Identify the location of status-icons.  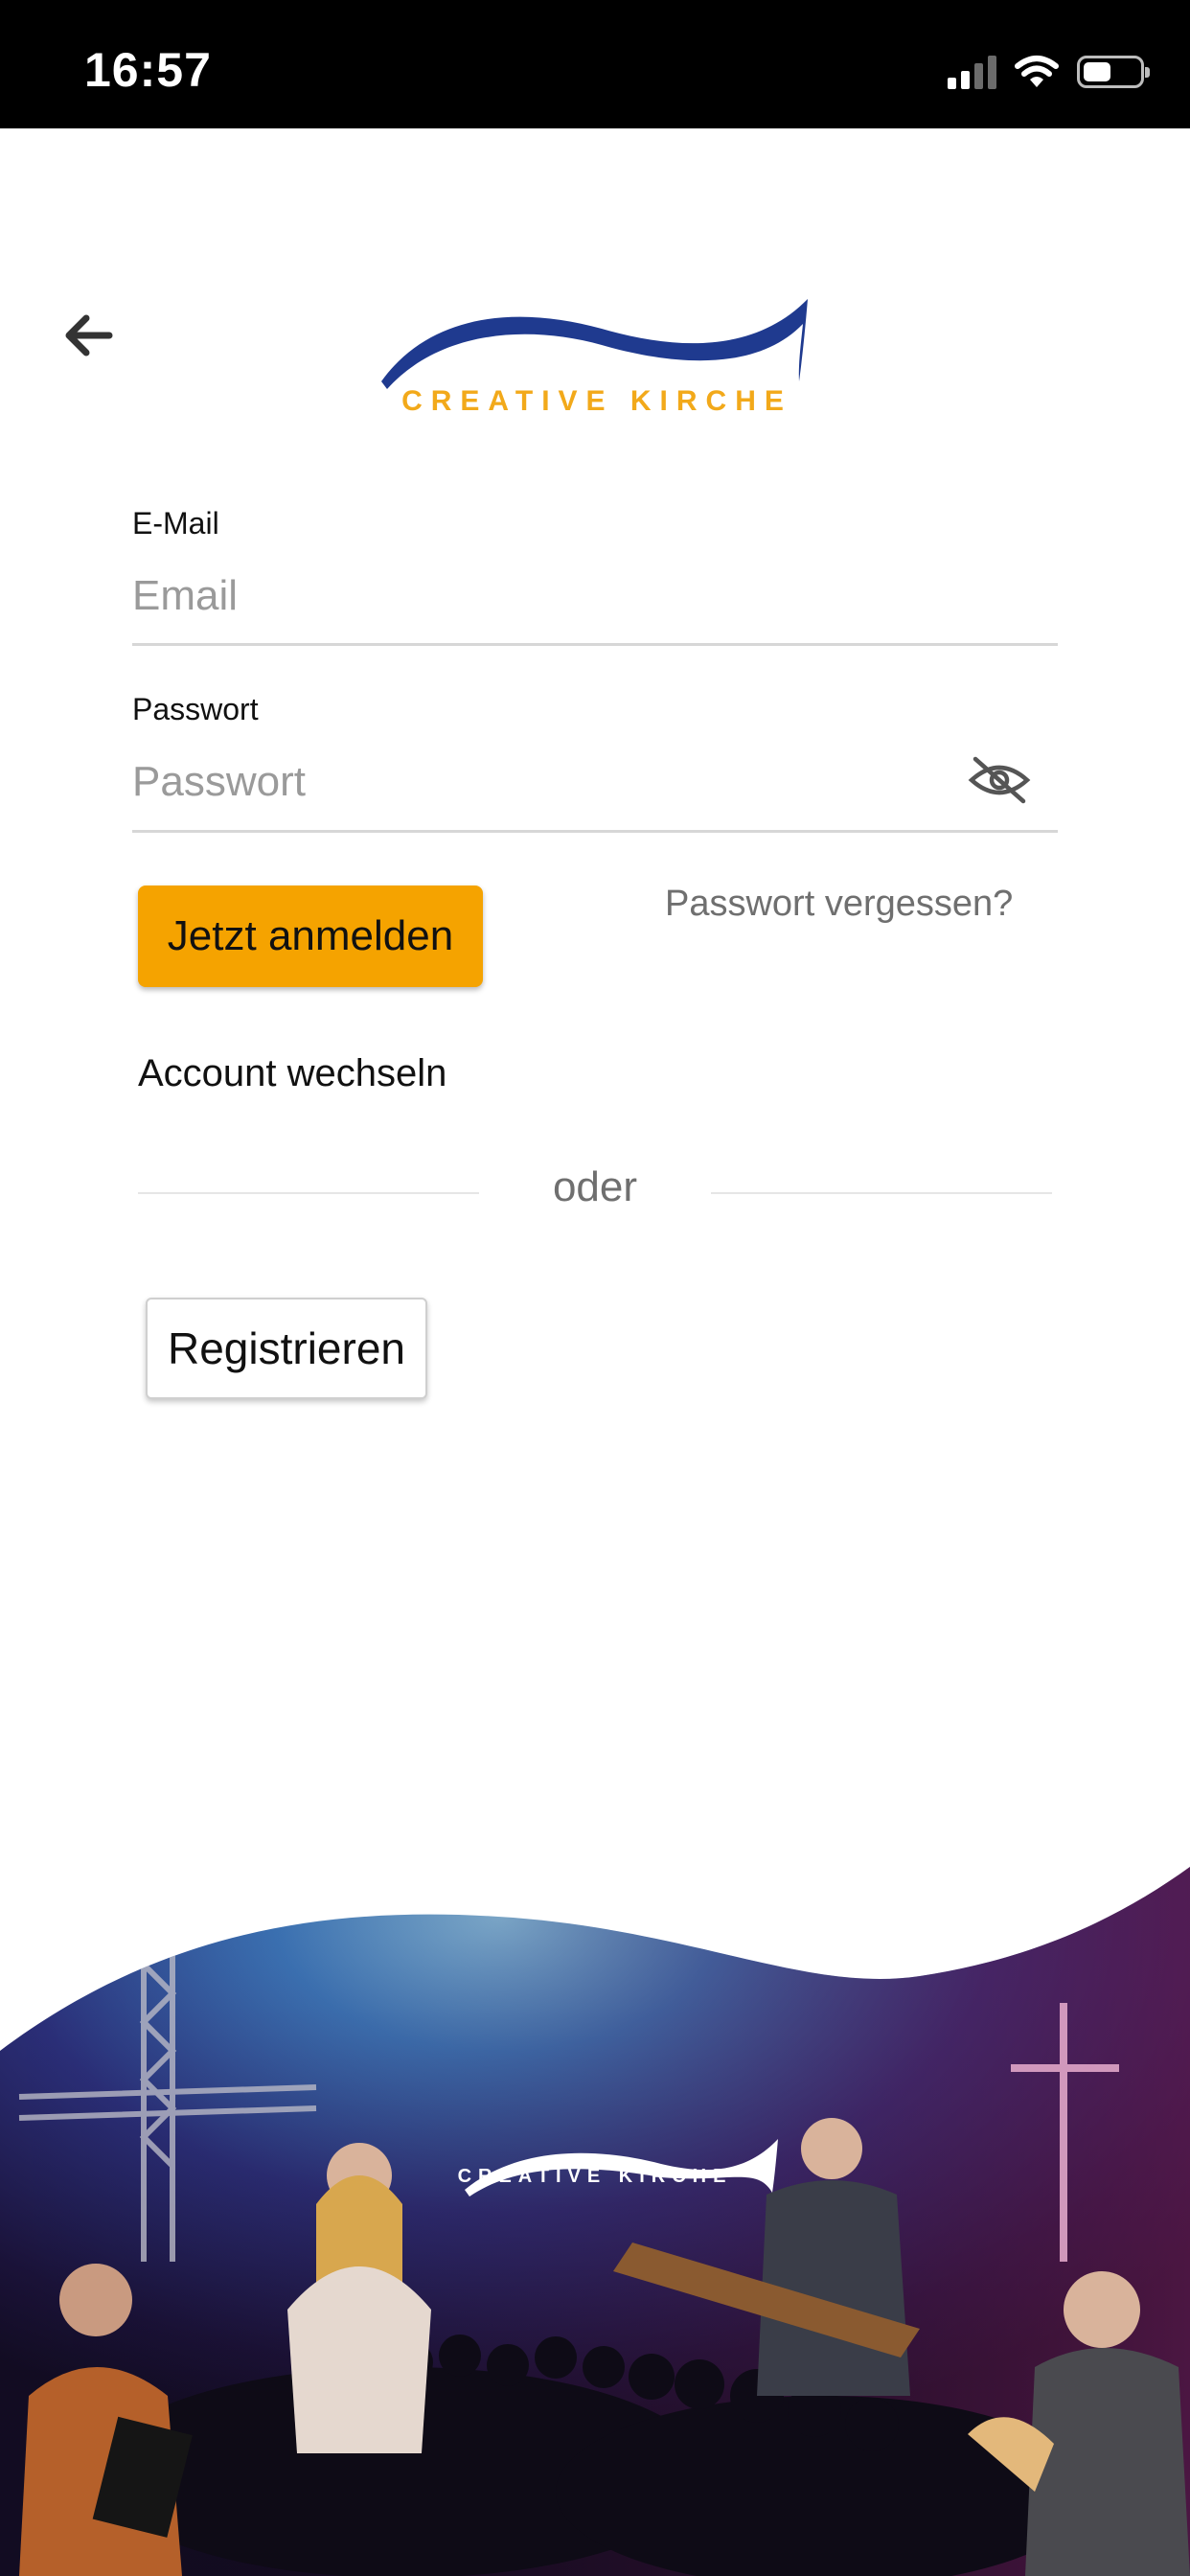
(1049, 72).